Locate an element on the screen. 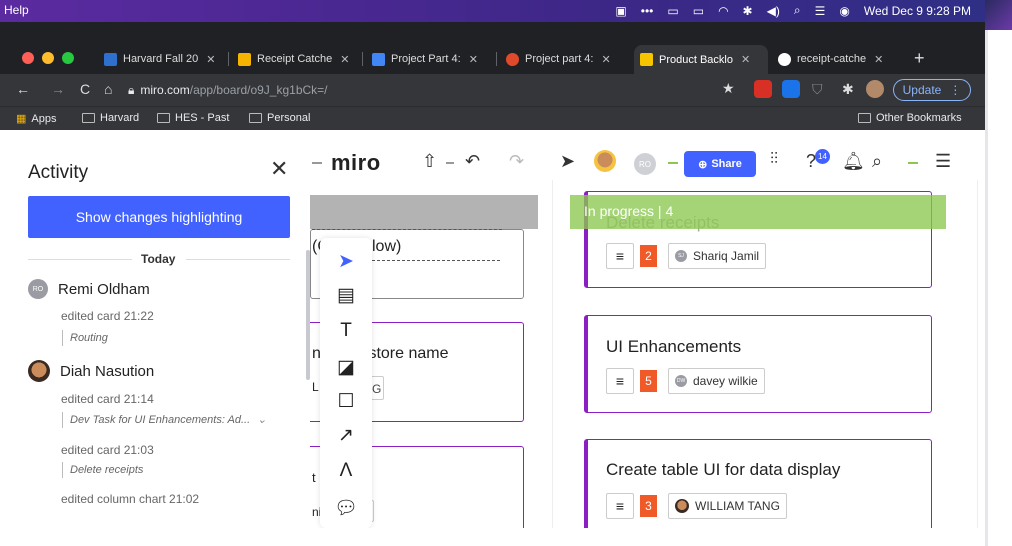  more-icon: ••• is located at coordinates (647, 11).